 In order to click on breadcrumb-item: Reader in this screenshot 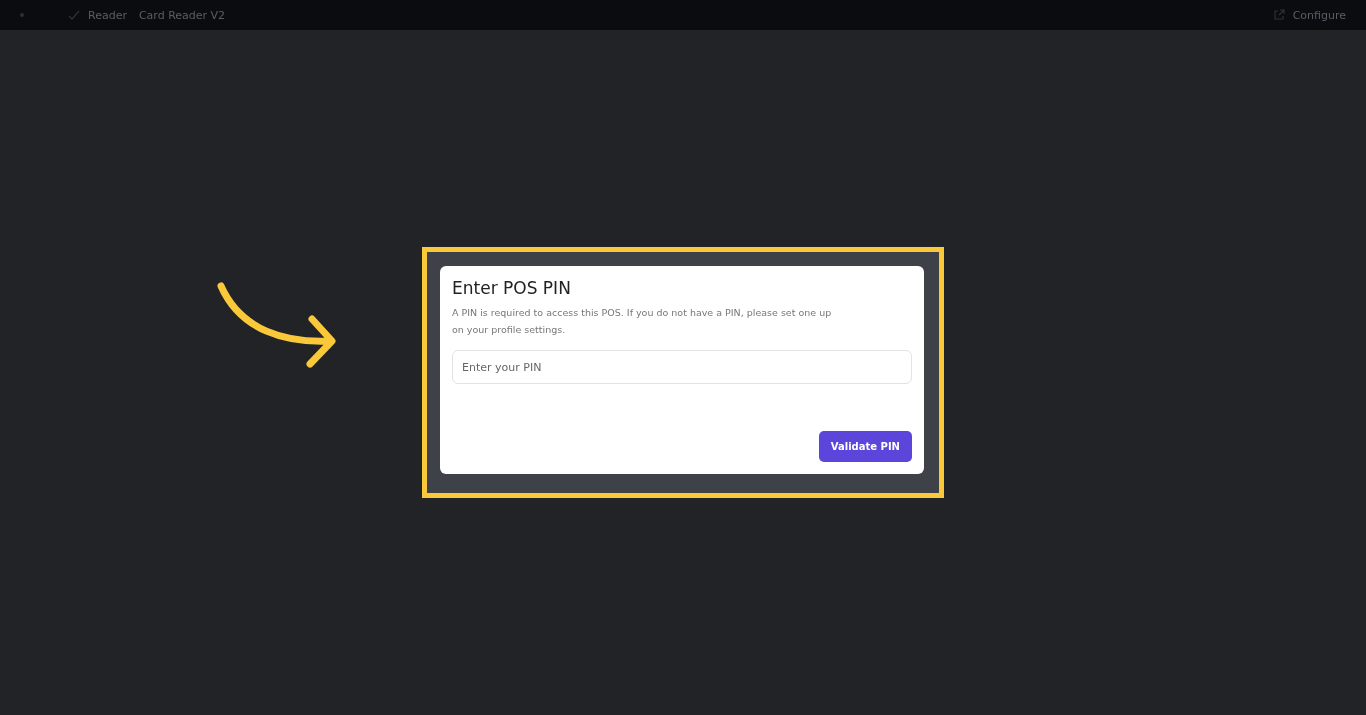, I will do `click(107, 15)`.